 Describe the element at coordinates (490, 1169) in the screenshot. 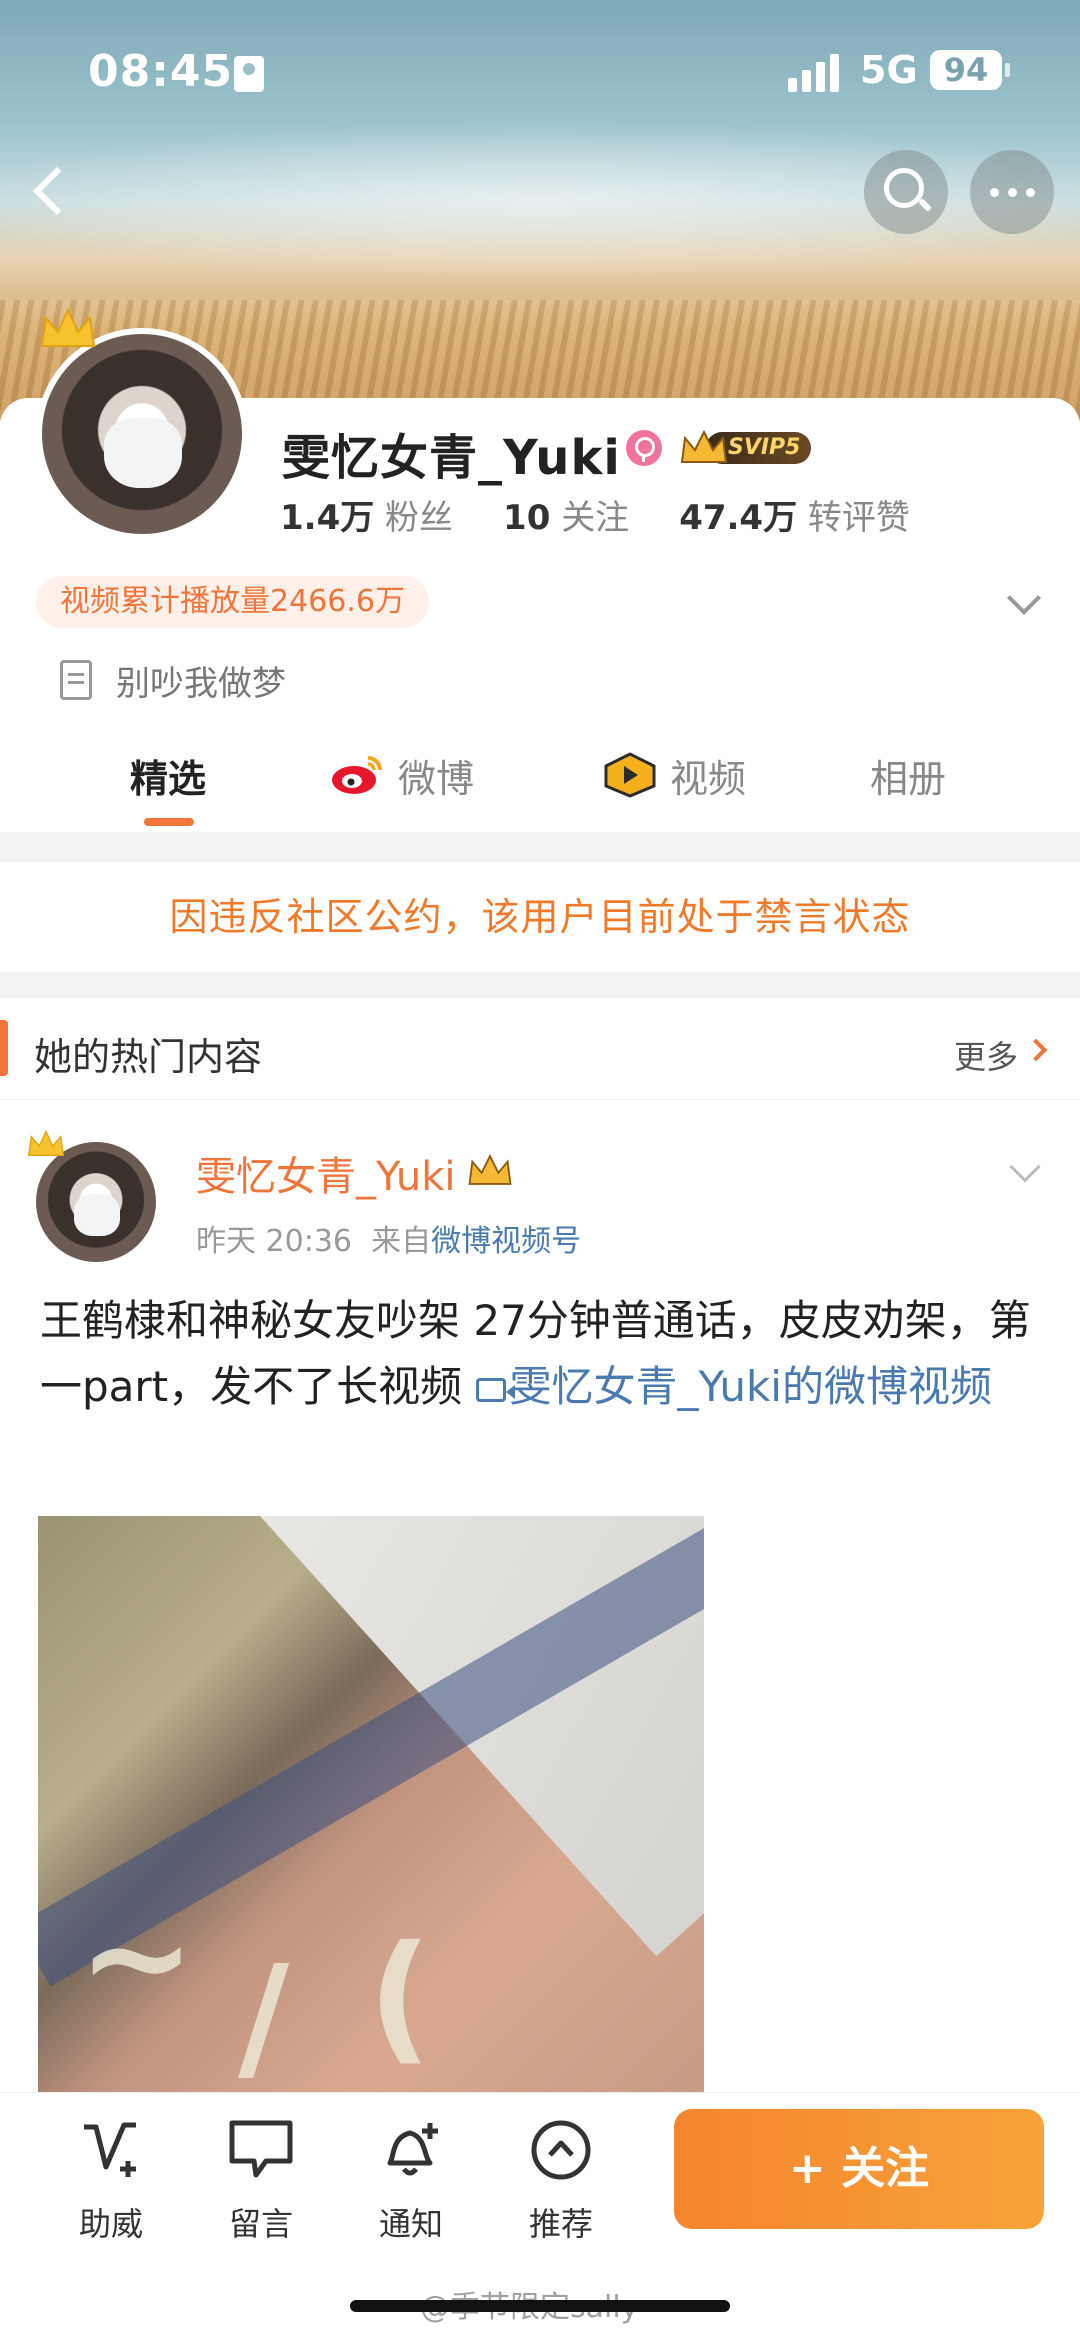

I see `vip-crown-icon` at that location.